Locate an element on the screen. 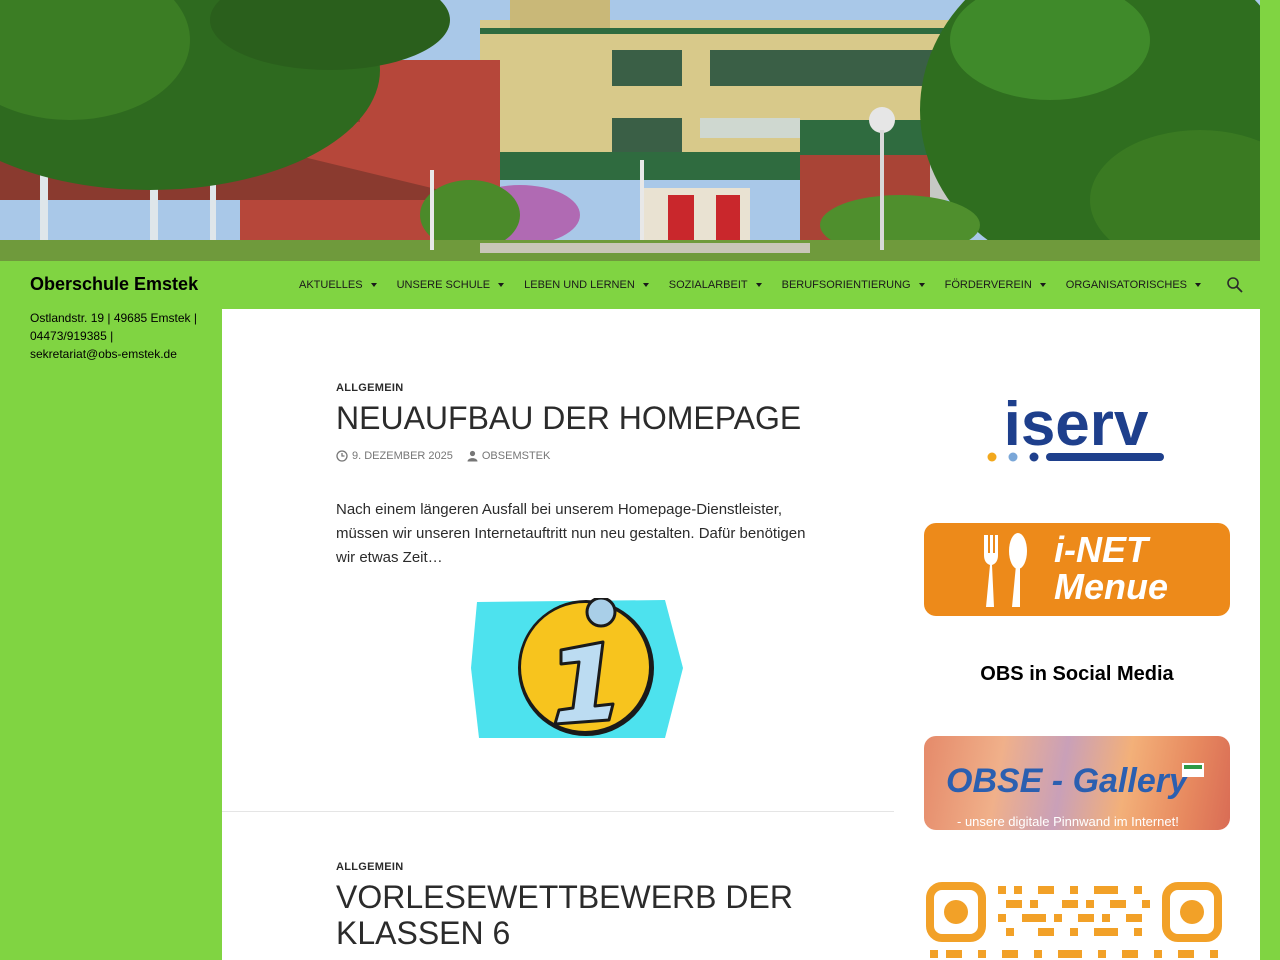  nav-item-berufsorientierung: BERUFSORIENTIERUNG is located at coordinates (853, 285).